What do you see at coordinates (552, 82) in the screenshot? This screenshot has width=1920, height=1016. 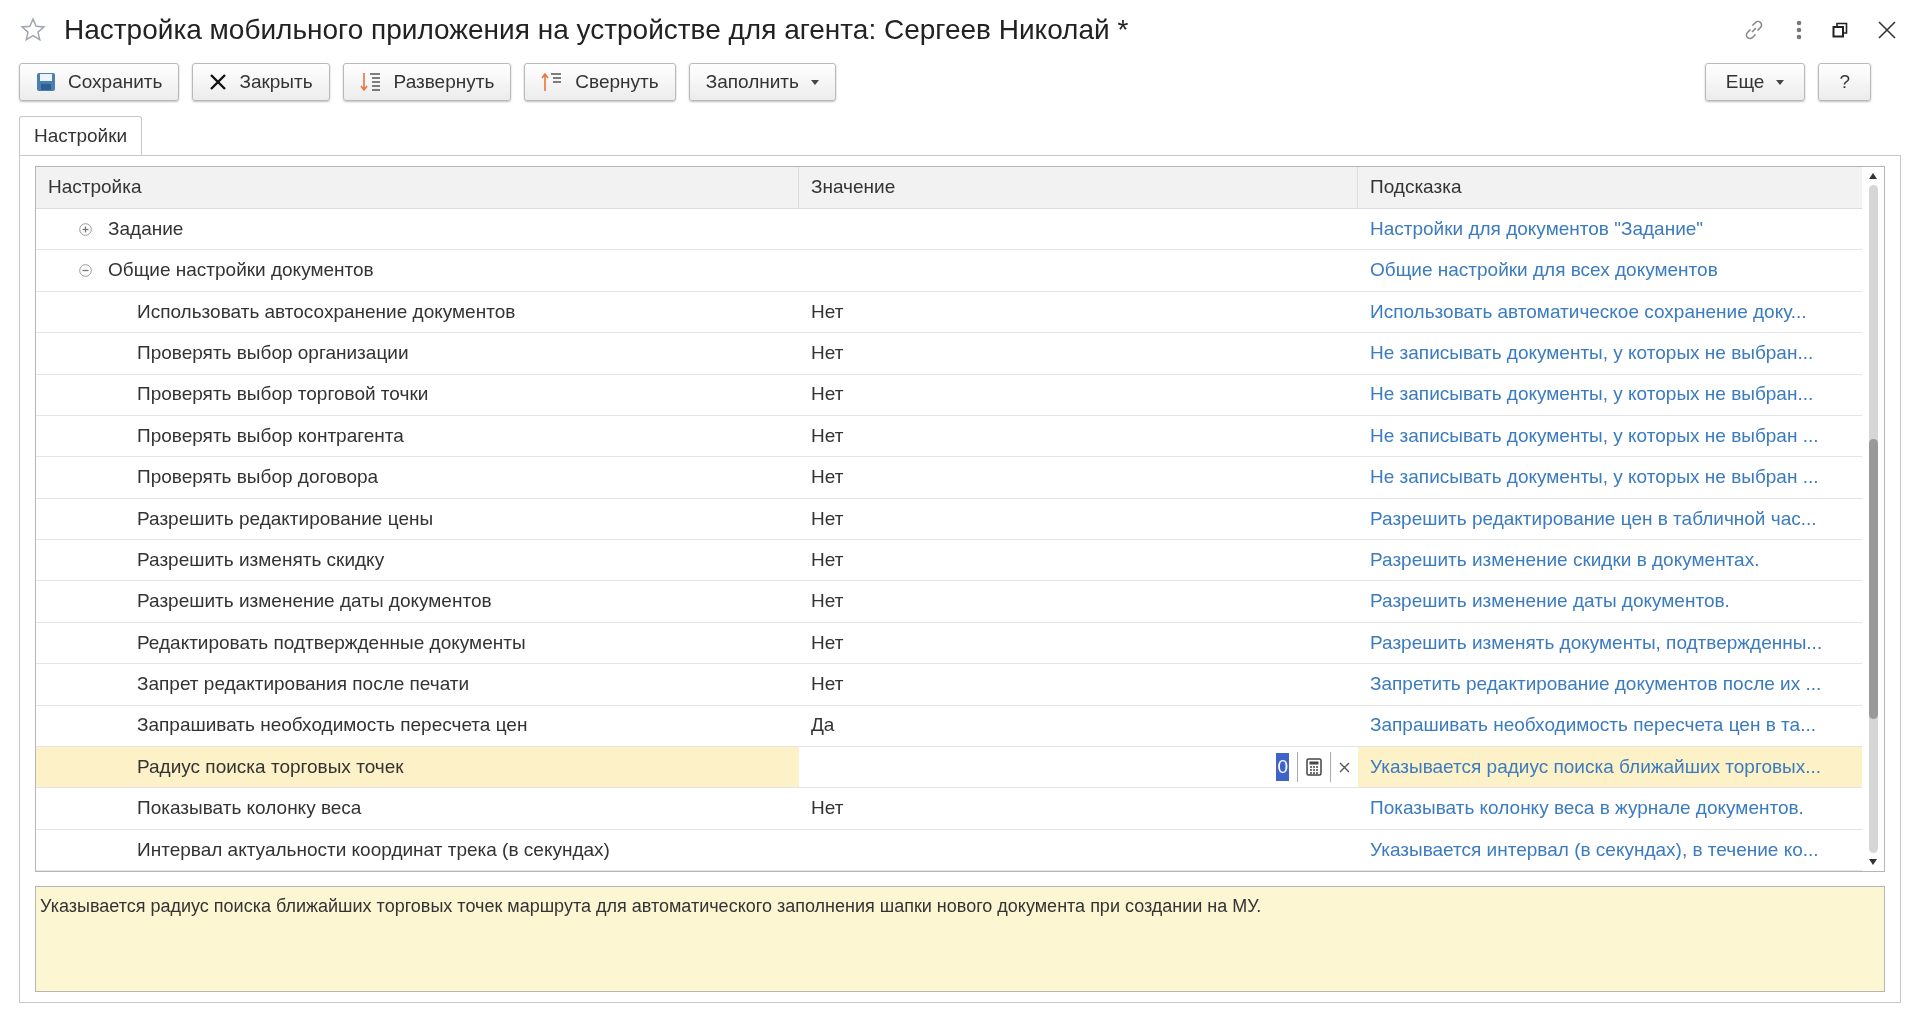 I see `arrow-up-list-icon` at bounding box center [552, 82].